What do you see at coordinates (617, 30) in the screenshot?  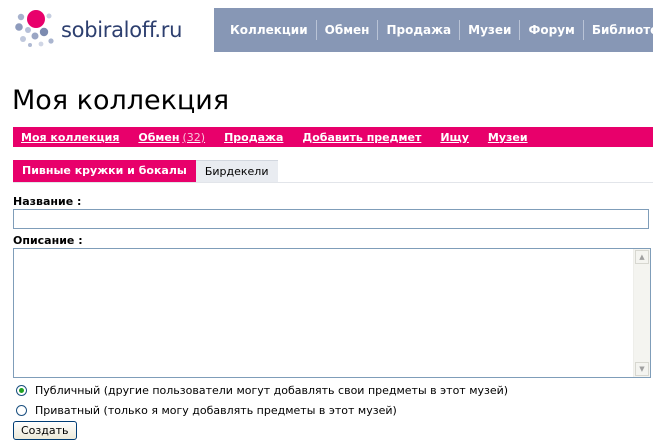 I see `nav-library: Библиотека` at bounding box center [617, 30].